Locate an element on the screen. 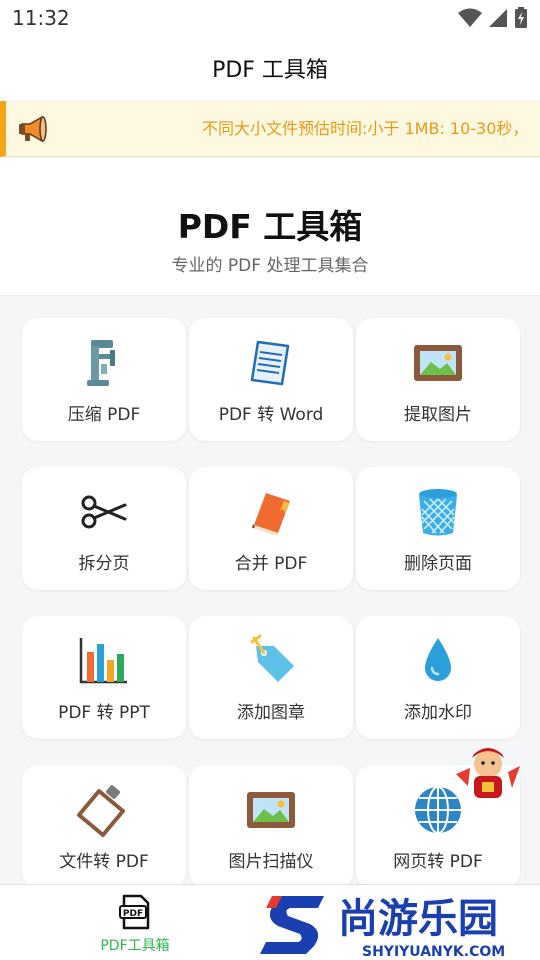 The image size is (540, 960). megaphone-icon is located at coordinates (33, 128).